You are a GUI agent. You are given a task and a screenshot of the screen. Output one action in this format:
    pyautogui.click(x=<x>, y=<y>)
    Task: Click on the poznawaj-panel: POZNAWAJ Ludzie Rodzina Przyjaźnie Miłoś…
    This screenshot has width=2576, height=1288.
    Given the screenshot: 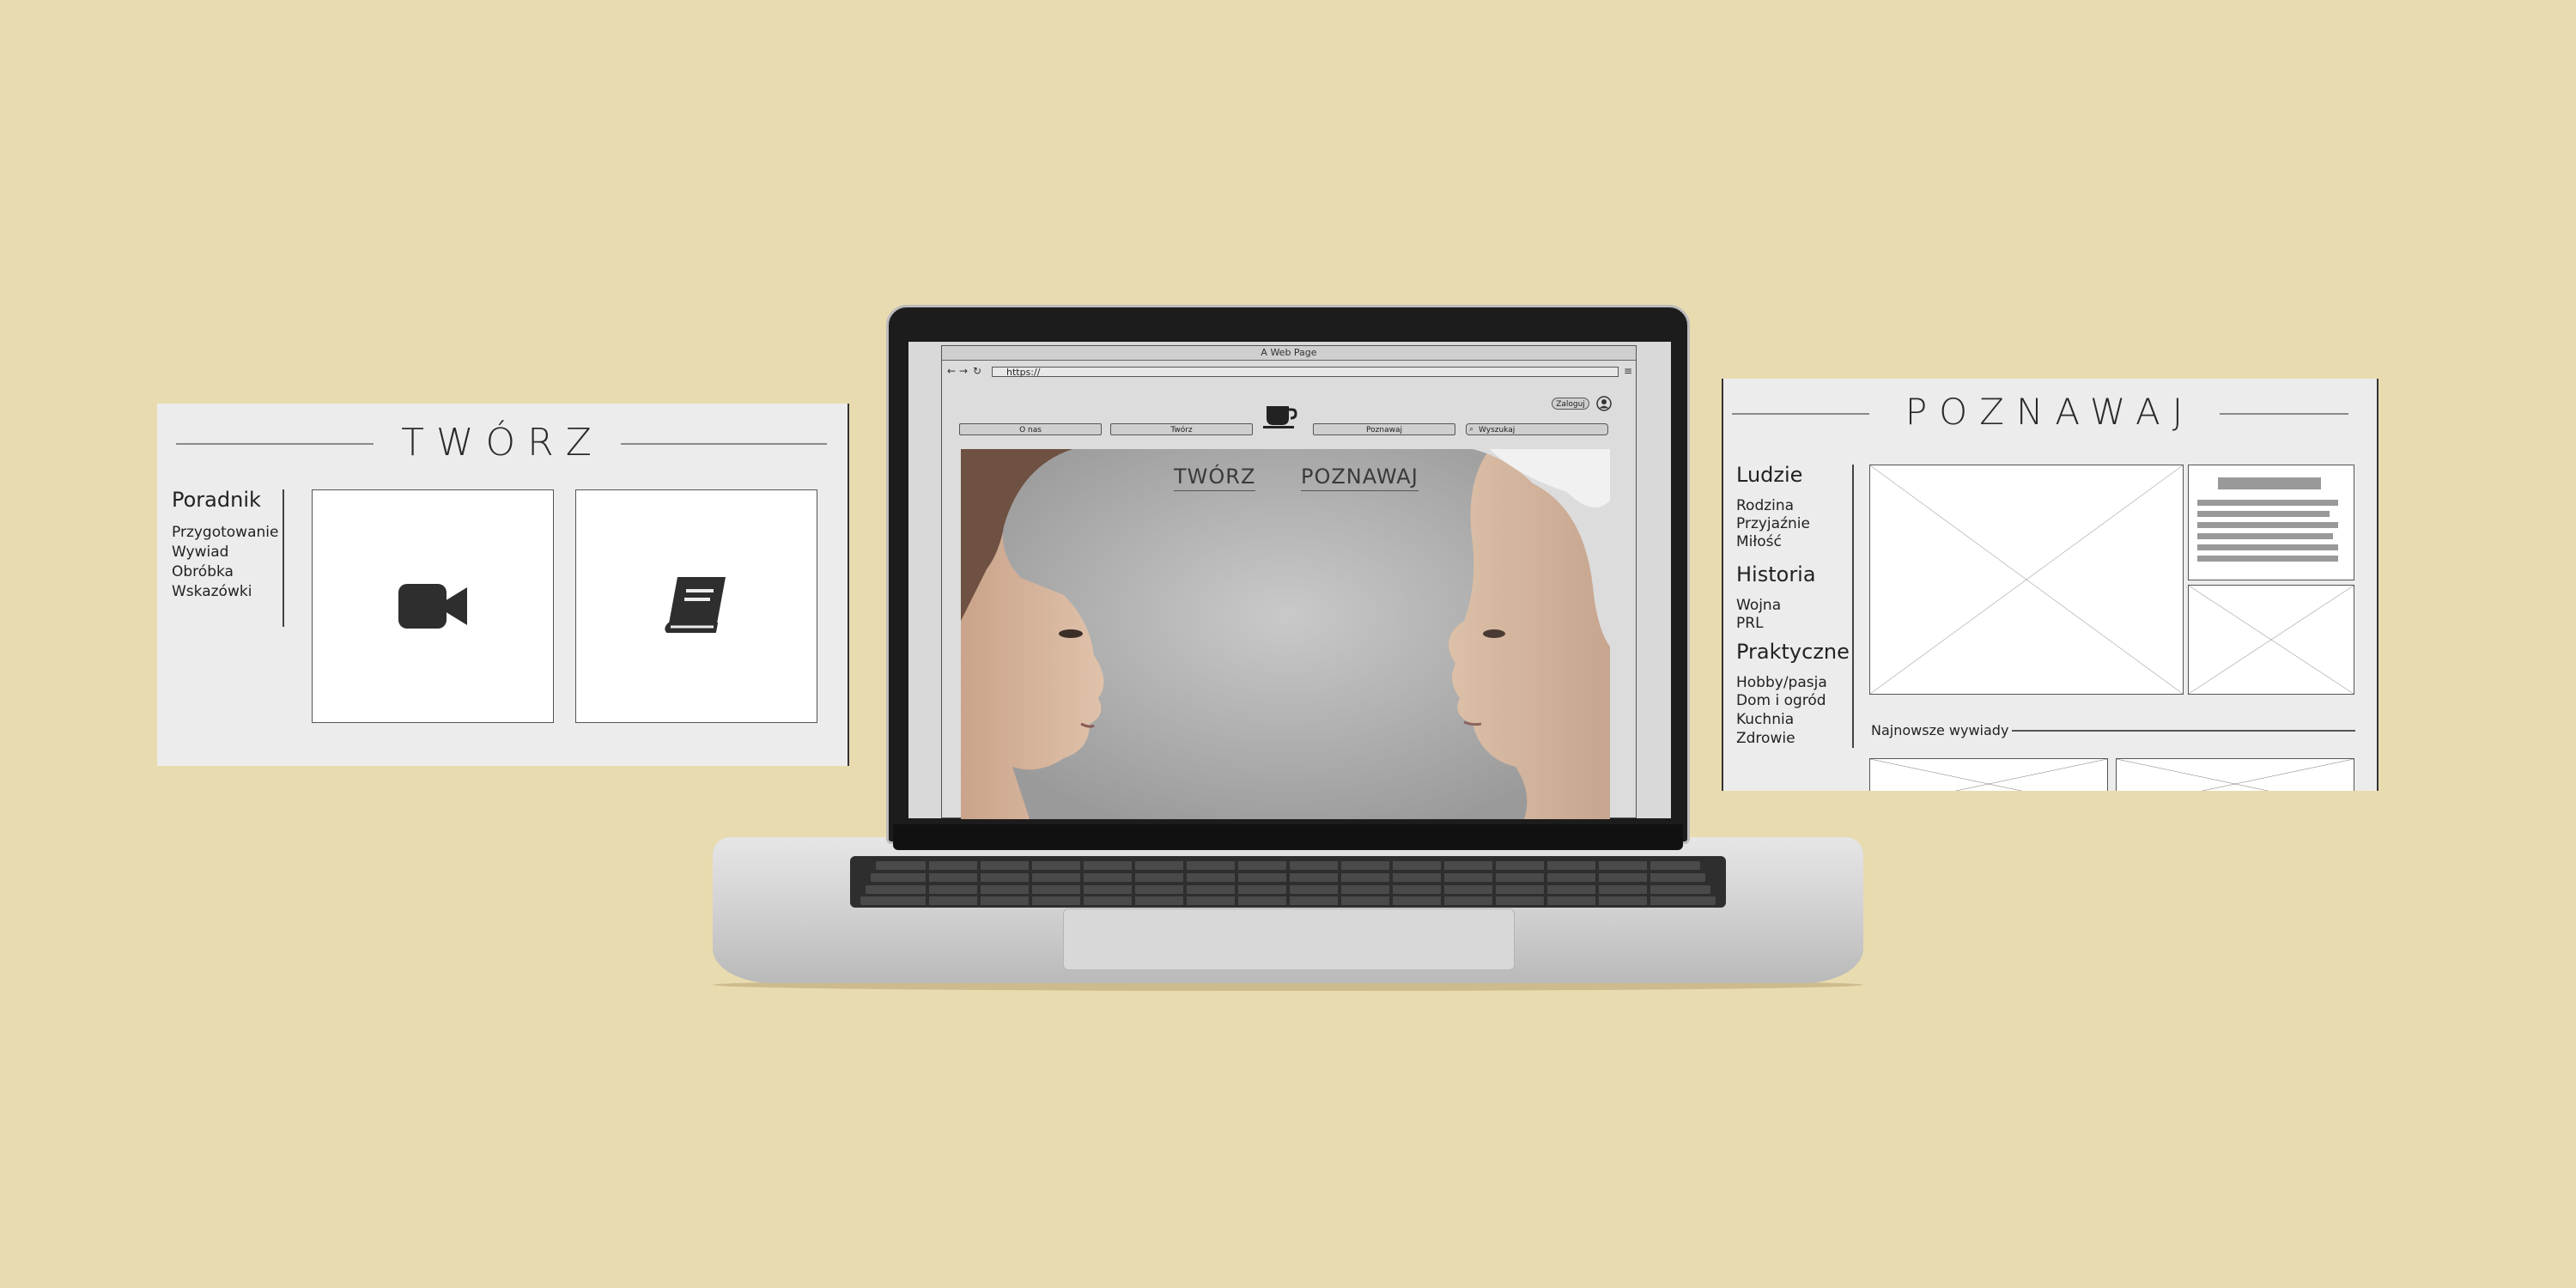 What is the action you would take?
    pyautogui.click(x=2050, y=585)
    